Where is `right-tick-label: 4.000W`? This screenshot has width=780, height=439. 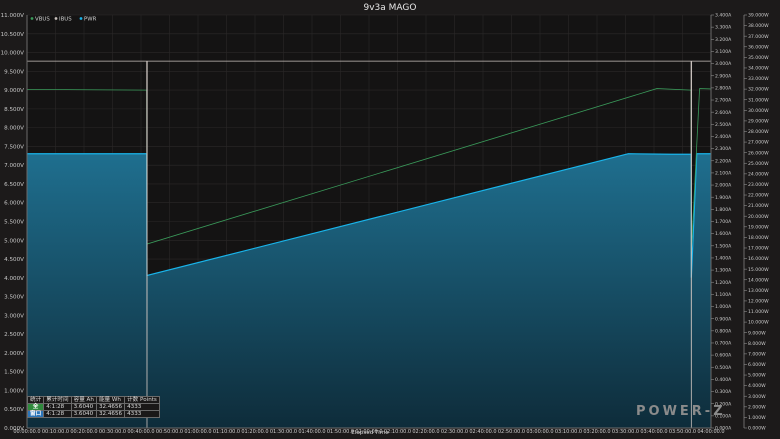 right-tick-label: 4.000W is located at coordinates (757, 386).